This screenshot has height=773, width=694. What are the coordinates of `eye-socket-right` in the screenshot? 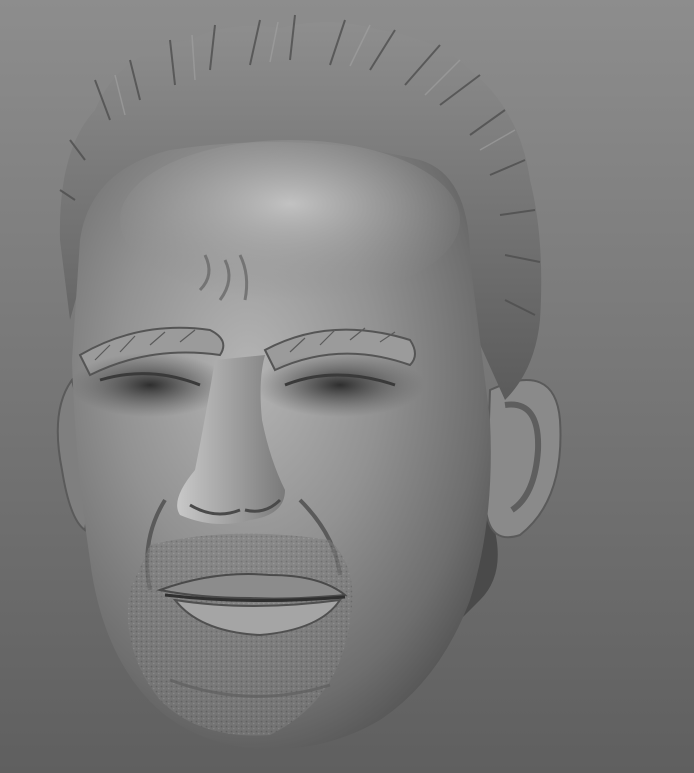 It's located at (340, 385).